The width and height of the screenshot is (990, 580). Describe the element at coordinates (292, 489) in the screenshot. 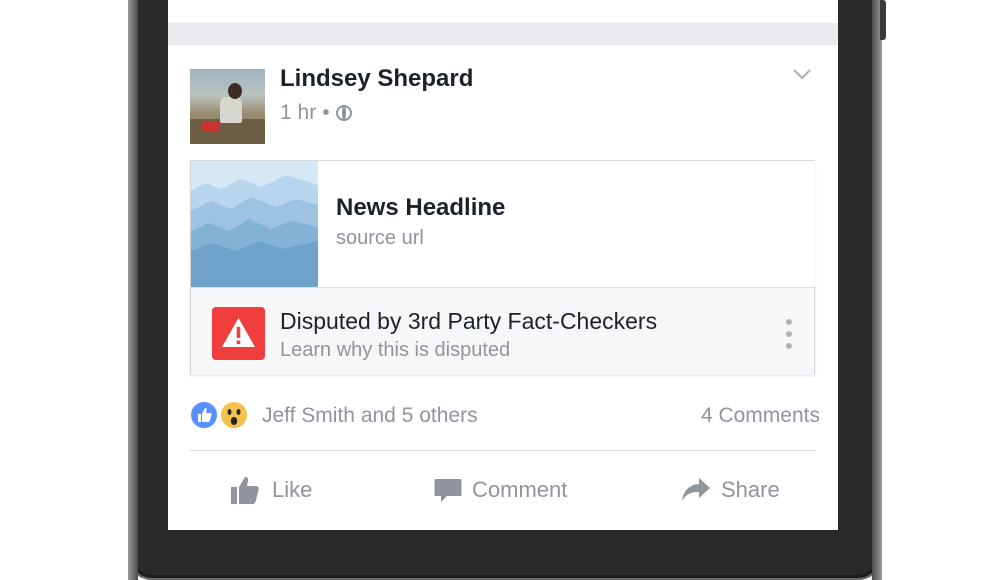

I see `like-label: Like` at that location.